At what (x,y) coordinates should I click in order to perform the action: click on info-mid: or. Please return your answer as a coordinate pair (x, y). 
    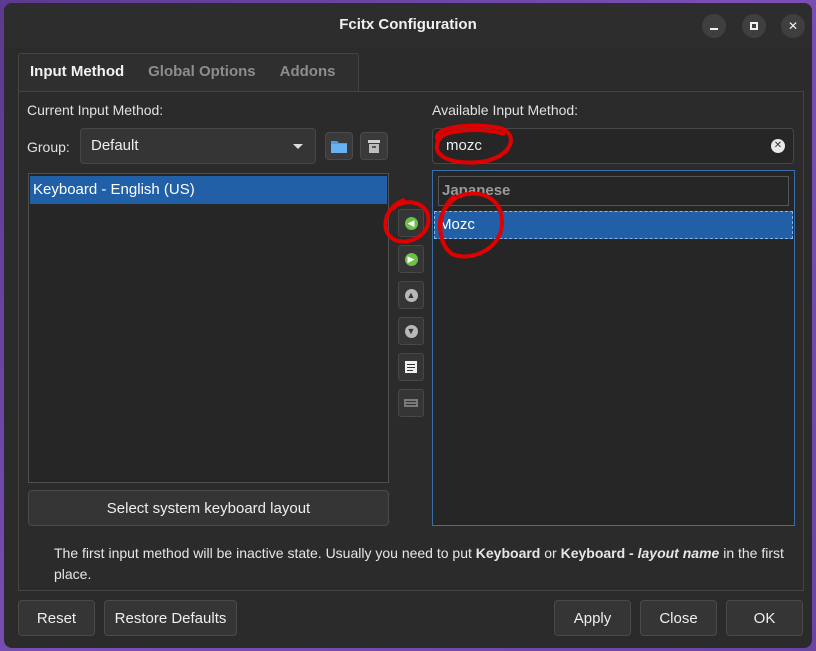
    Looking at the image, I should click on (550, 553).